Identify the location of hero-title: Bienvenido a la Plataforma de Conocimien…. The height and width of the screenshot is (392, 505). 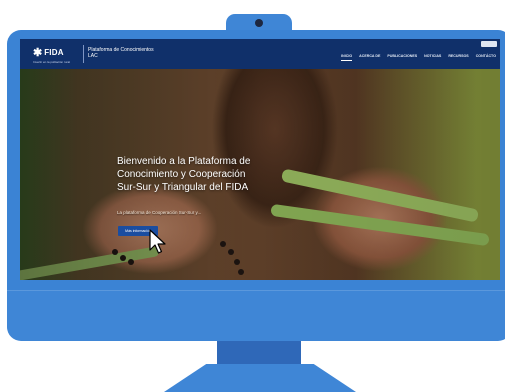
(184, 174).